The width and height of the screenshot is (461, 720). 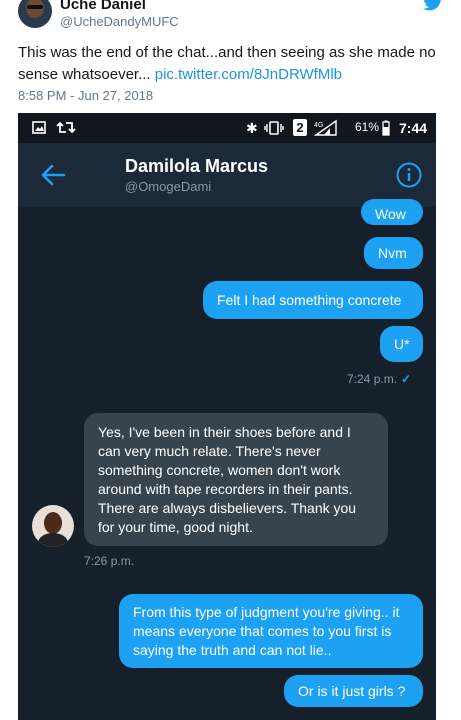 I want to click on message-bubble-outgoing: Felt I had something concrete, so click(x=313, y=300).